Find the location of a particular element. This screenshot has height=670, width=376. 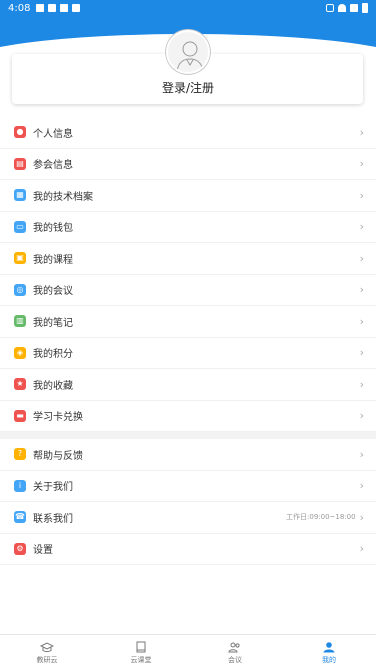

archive-icon: ▦ is located at coordinates (20, 195).